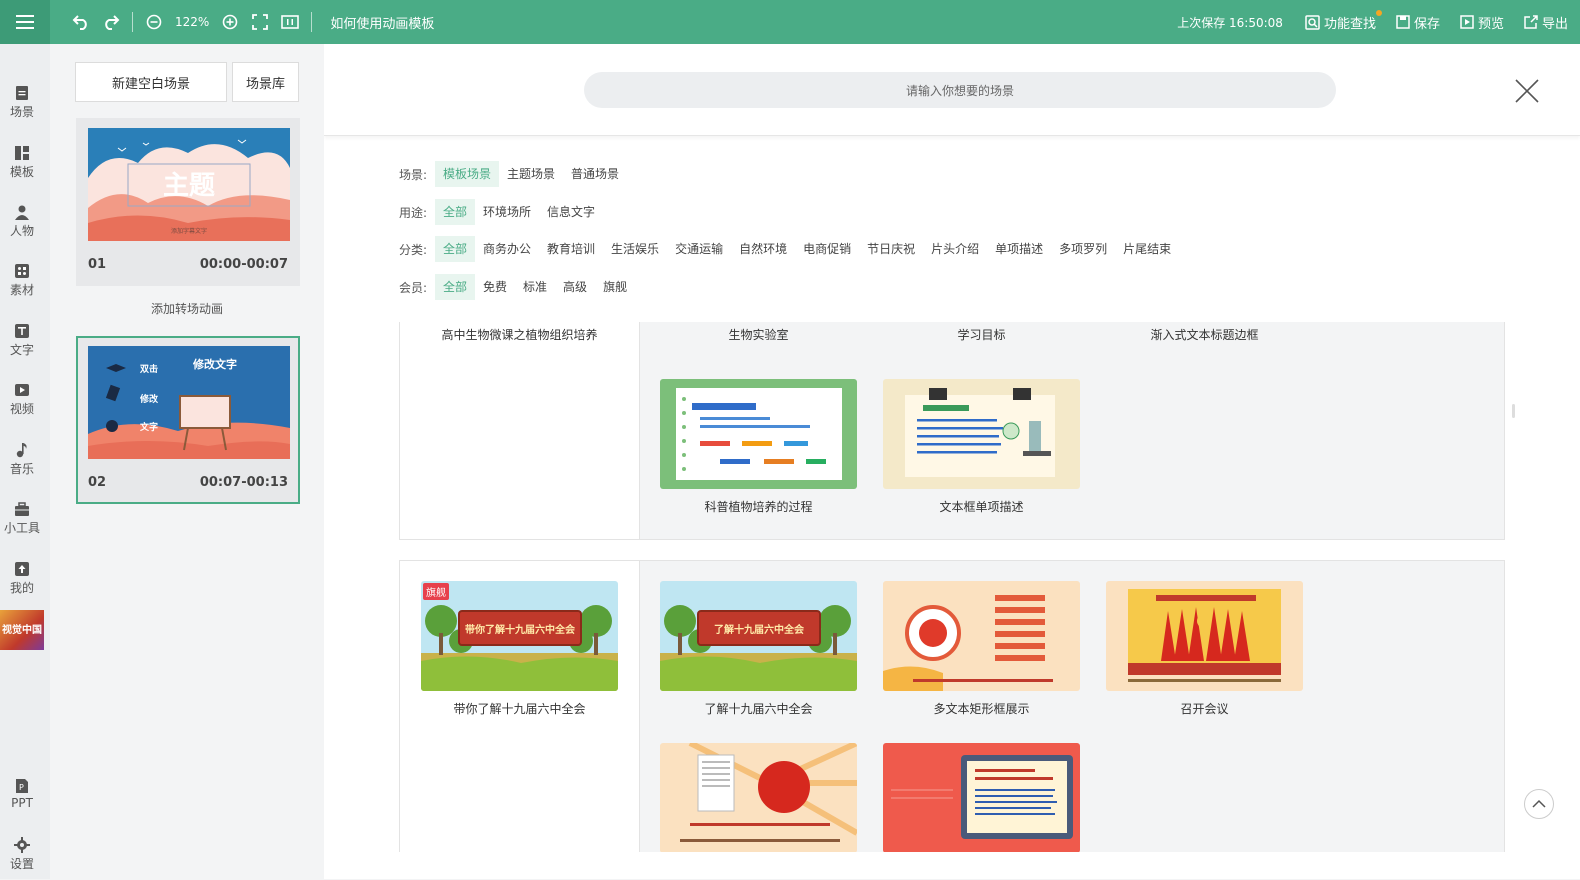  What do you see at coordinates (571, 249) in the screenshot?
I see `filter-option: 教育培训` at bounding box center [571, 249].